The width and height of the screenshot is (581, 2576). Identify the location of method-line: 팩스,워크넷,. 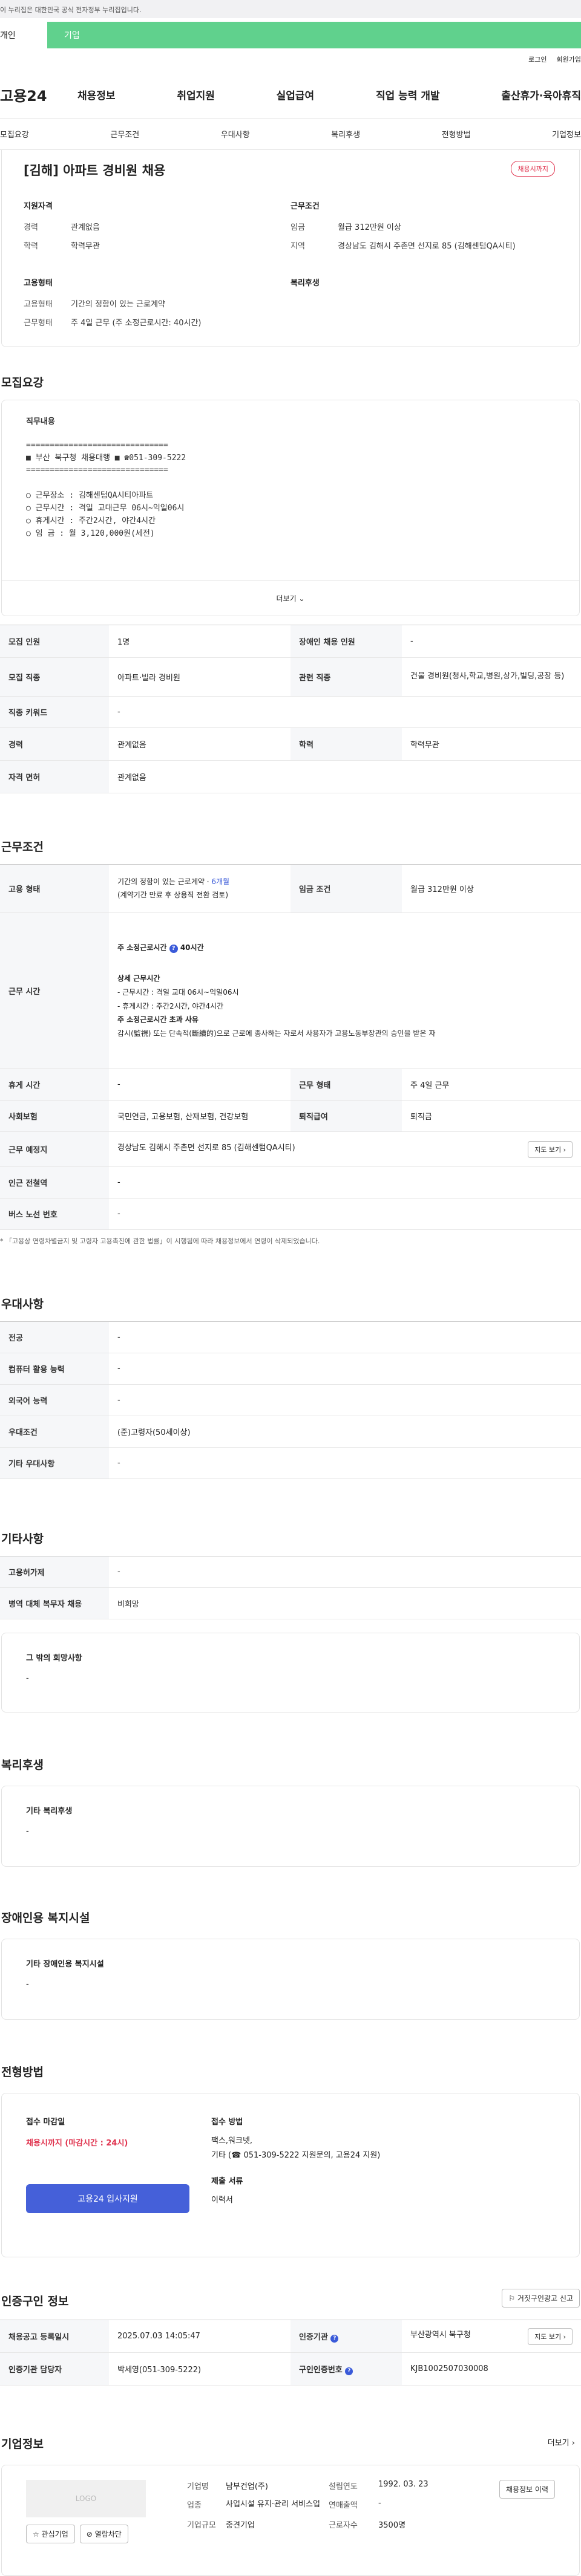
(232, 2140).